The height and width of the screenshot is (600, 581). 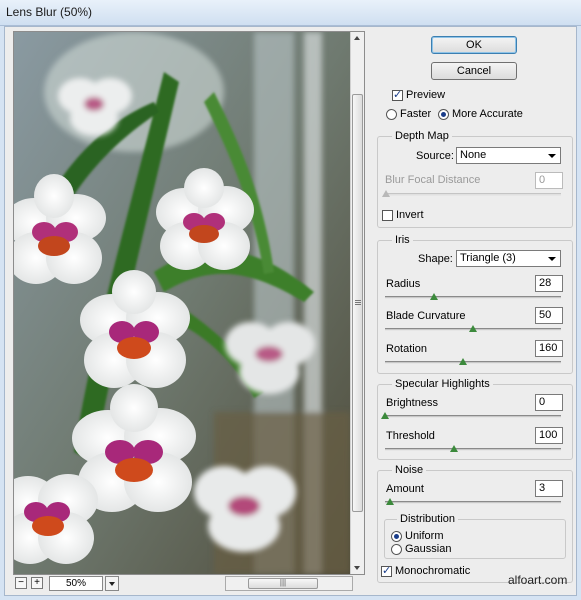 What do you see at coordinates (434, 296) in the screenshot?
I see `radius-slider` at bounding box center [434, 296].